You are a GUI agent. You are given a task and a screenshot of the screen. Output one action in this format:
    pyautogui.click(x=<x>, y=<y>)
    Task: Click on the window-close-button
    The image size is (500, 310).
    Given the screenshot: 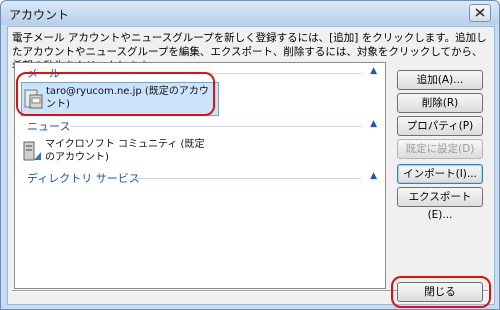 What is the action you would take?
    pyautogui.click(x=480, y=13)
    